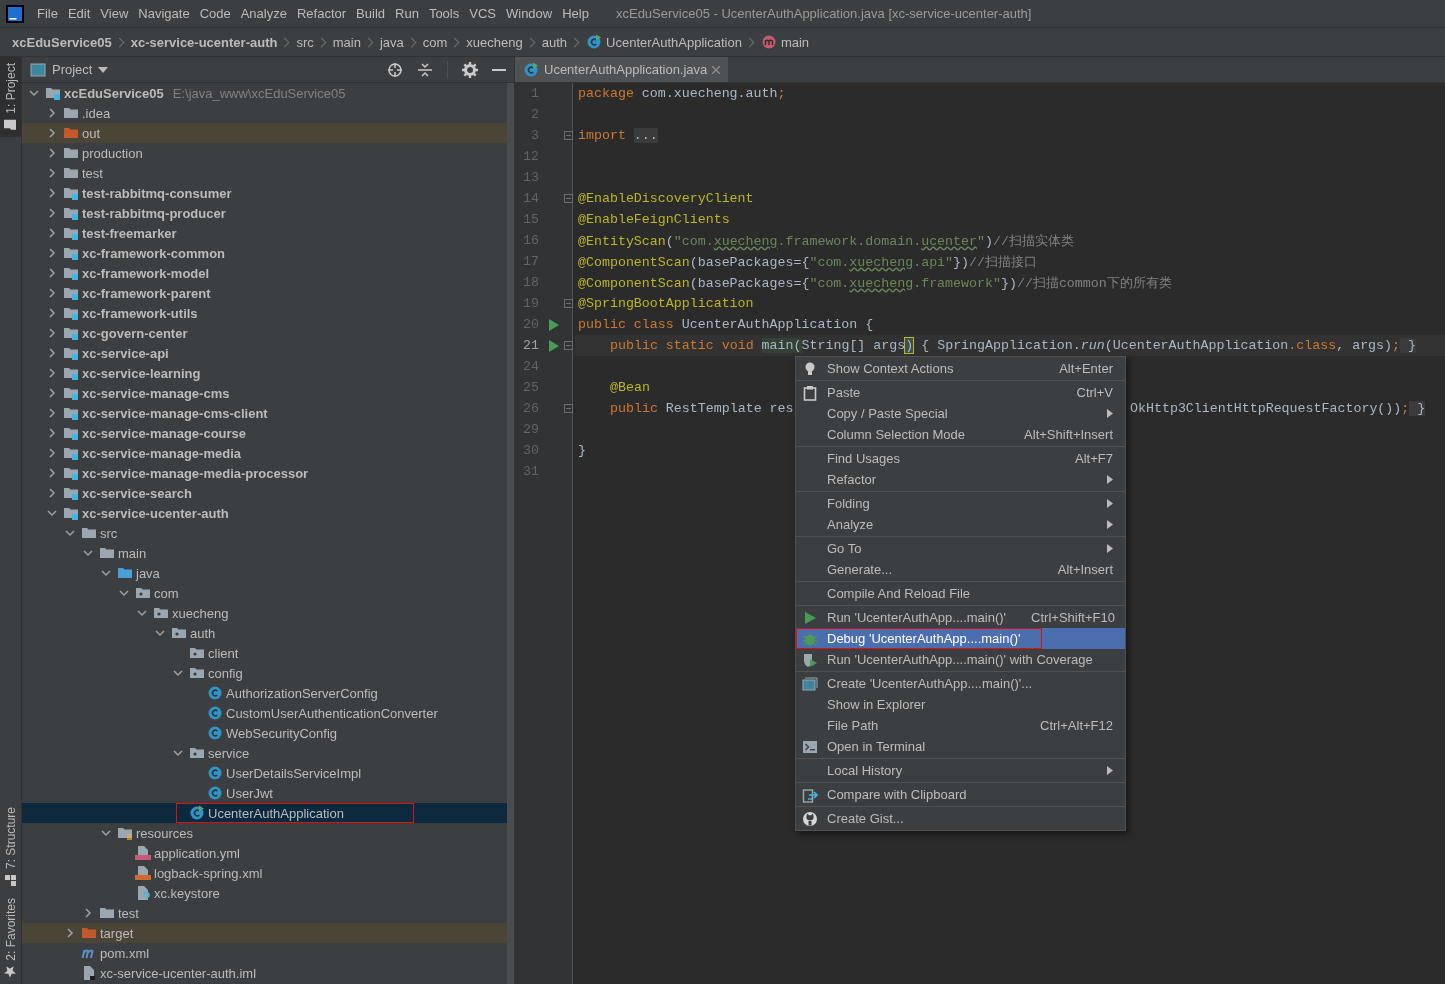  I want to click on tree-item: com, so click(264, 593).